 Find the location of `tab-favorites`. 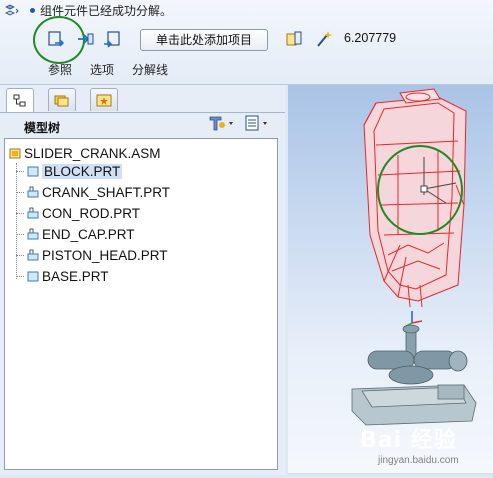

tab-favorites is located at coordinates (104, 99).